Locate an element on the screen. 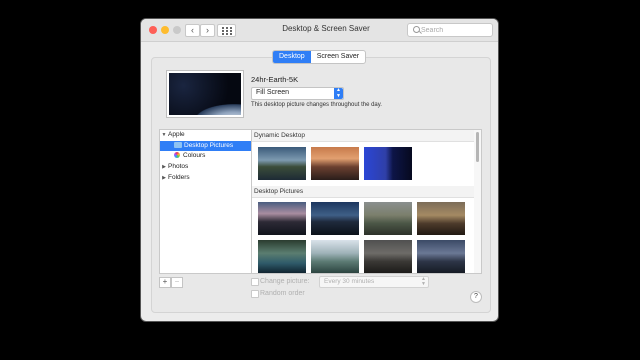 This screenshot has height=360, width=640. search-icon is located at coordinates (416, 29).